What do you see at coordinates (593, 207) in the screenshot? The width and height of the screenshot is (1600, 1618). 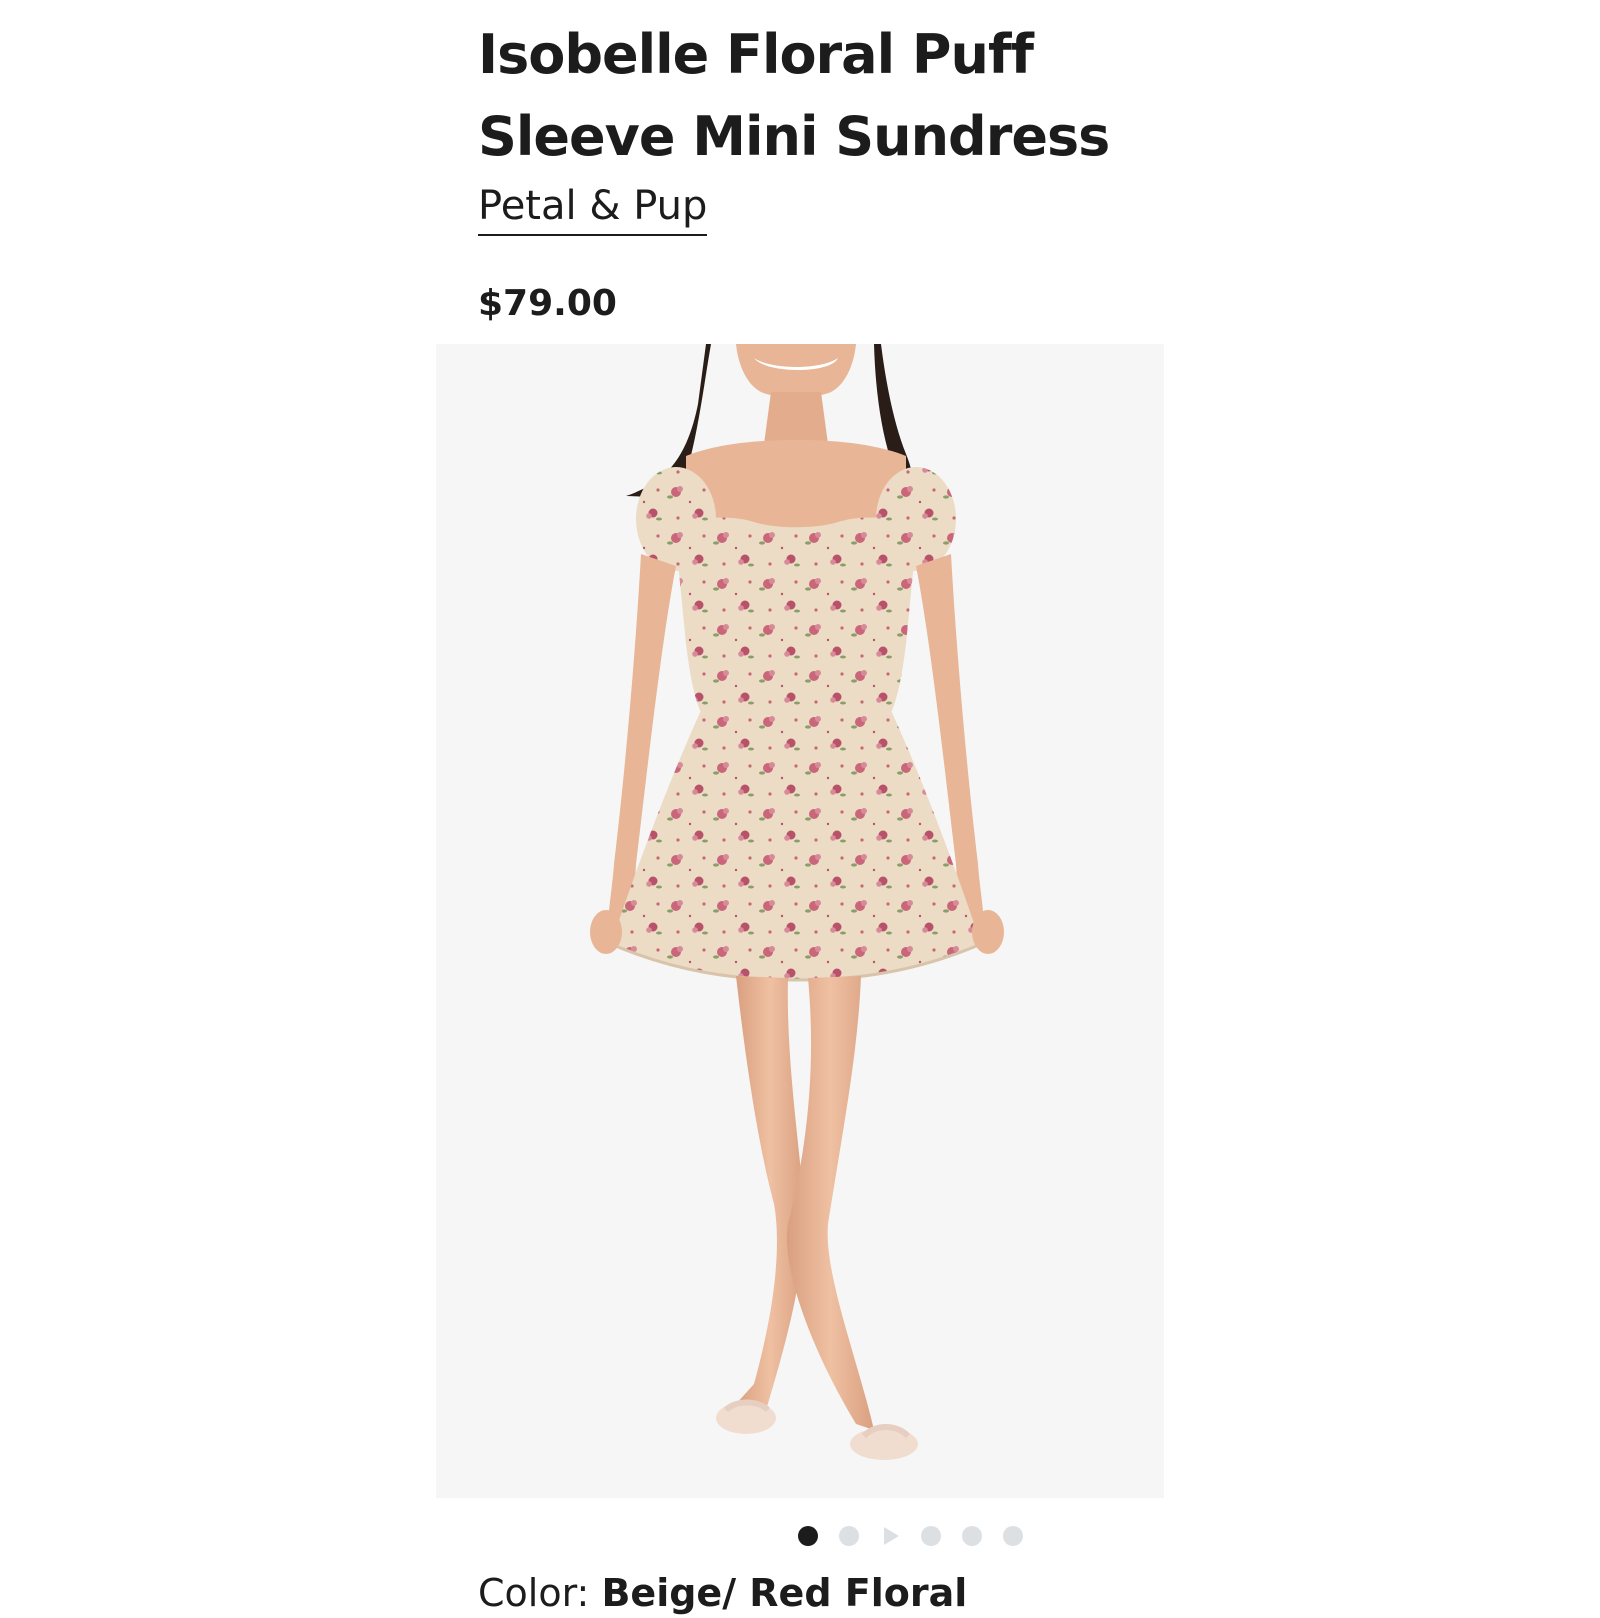 I see `brand-link: Petal & Pup` at bounding box center [593, 207].